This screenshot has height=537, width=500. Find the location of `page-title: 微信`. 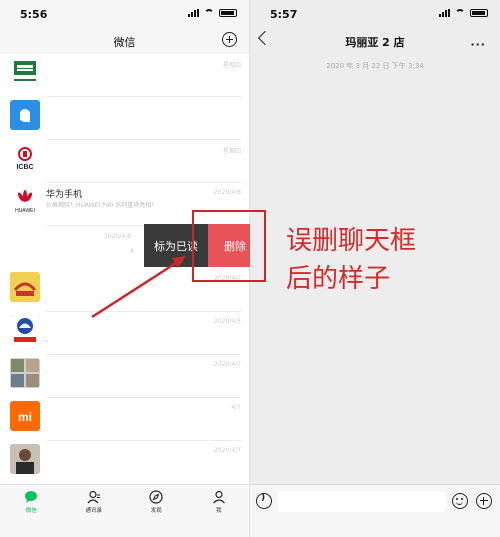

page-title: 微信 is located at coordinates (124, 42).